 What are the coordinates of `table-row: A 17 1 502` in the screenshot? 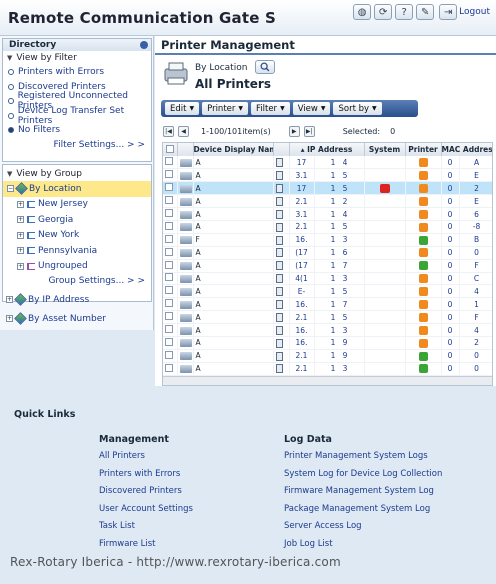 It's located at (327, 188).